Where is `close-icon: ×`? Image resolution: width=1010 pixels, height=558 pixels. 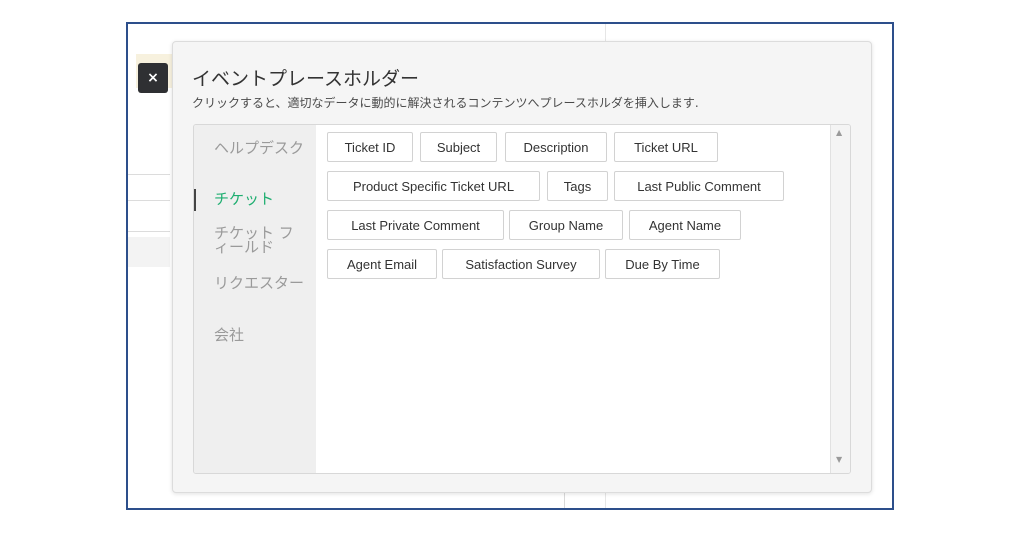 close-icon: × is located at coordinates (153, 78).